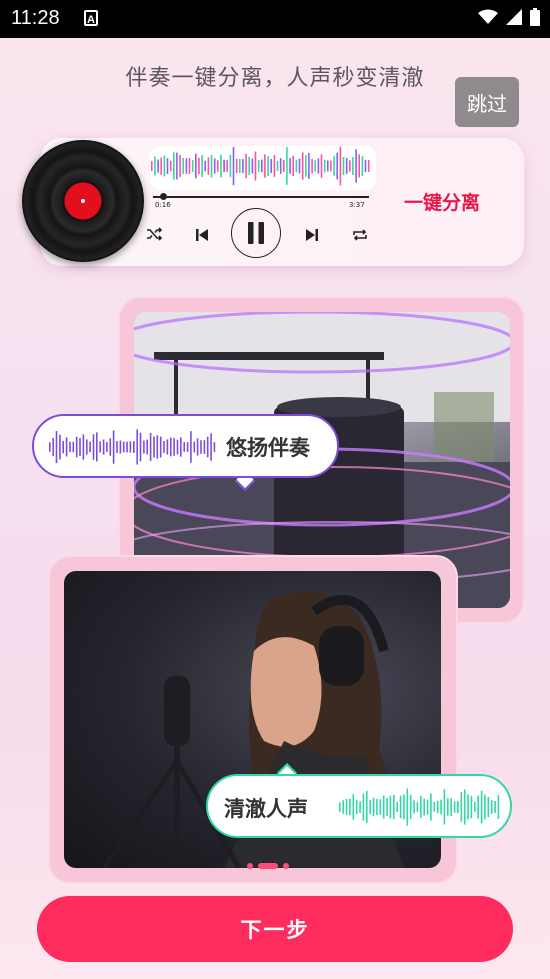 The image size is (550, 979). I want to click on time-total: 3:37, so click(357, 205).